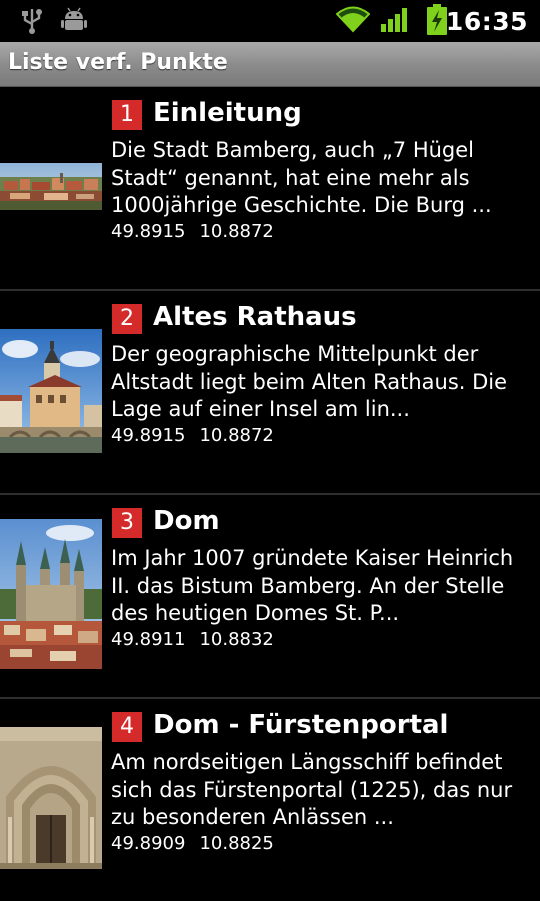 The height and width of the screenshot is (901, 540). What do you see at coordinates (51, 186) in the screenshot?
I see `bamberg-panorama-image` at bounding box center [51, 186].